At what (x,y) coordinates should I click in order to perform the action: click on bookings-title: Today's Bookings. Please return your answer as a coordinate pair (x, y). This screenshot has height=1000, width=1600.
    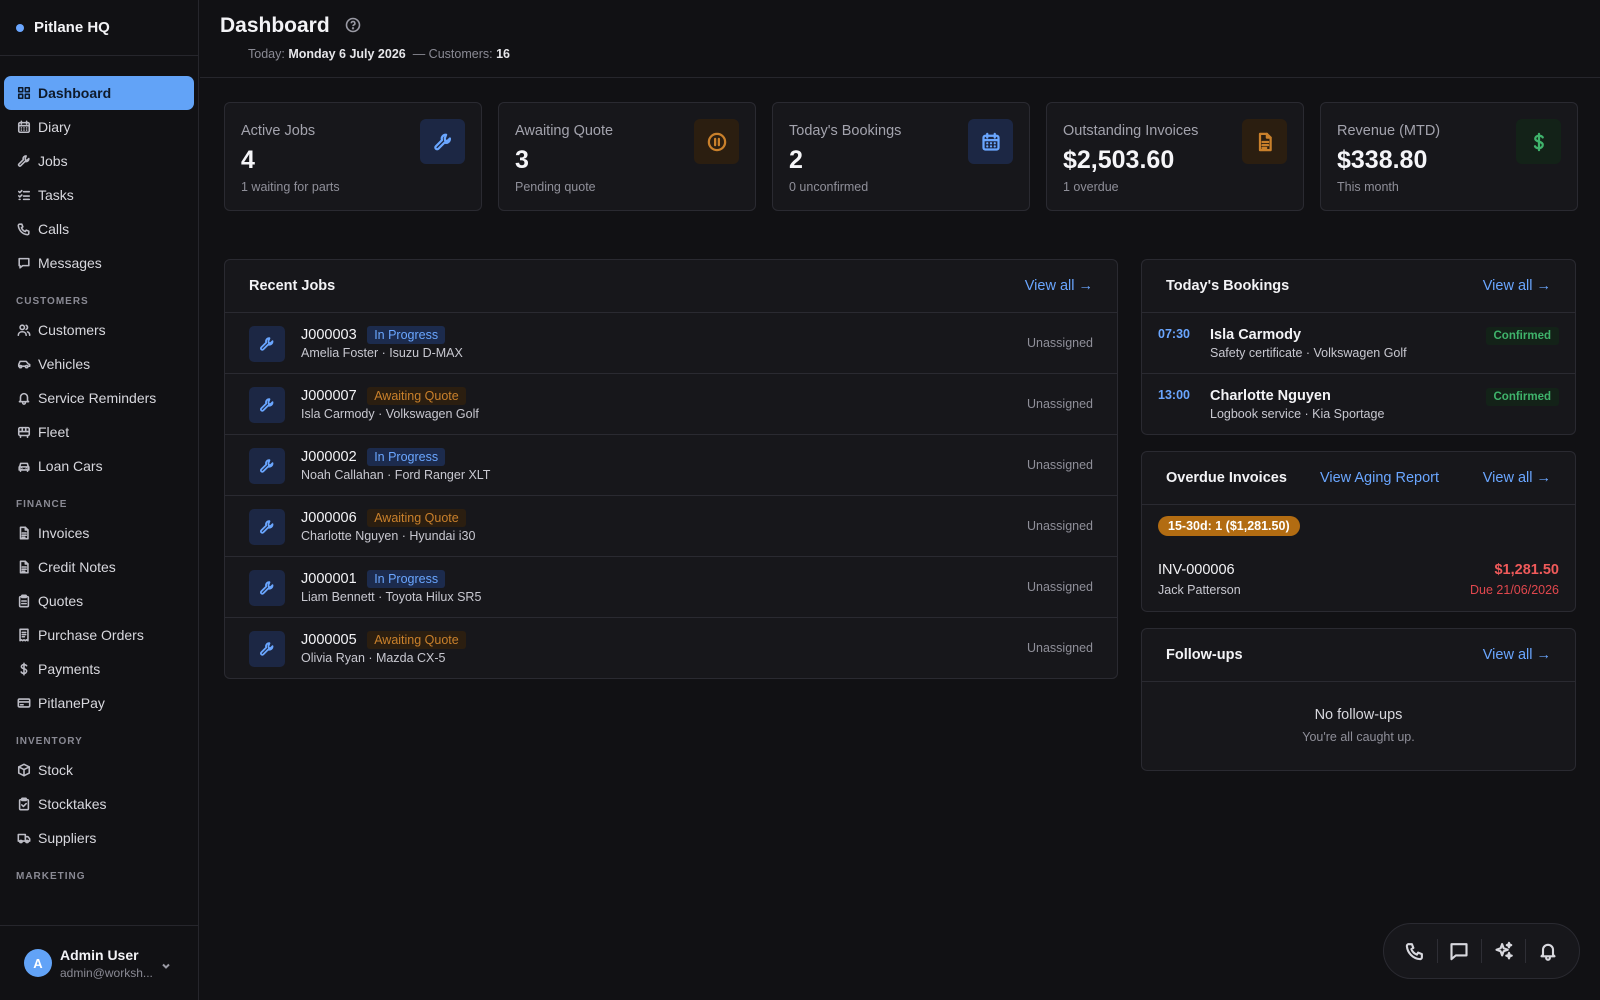
    Looking at the image, I should click on (1228, 286).